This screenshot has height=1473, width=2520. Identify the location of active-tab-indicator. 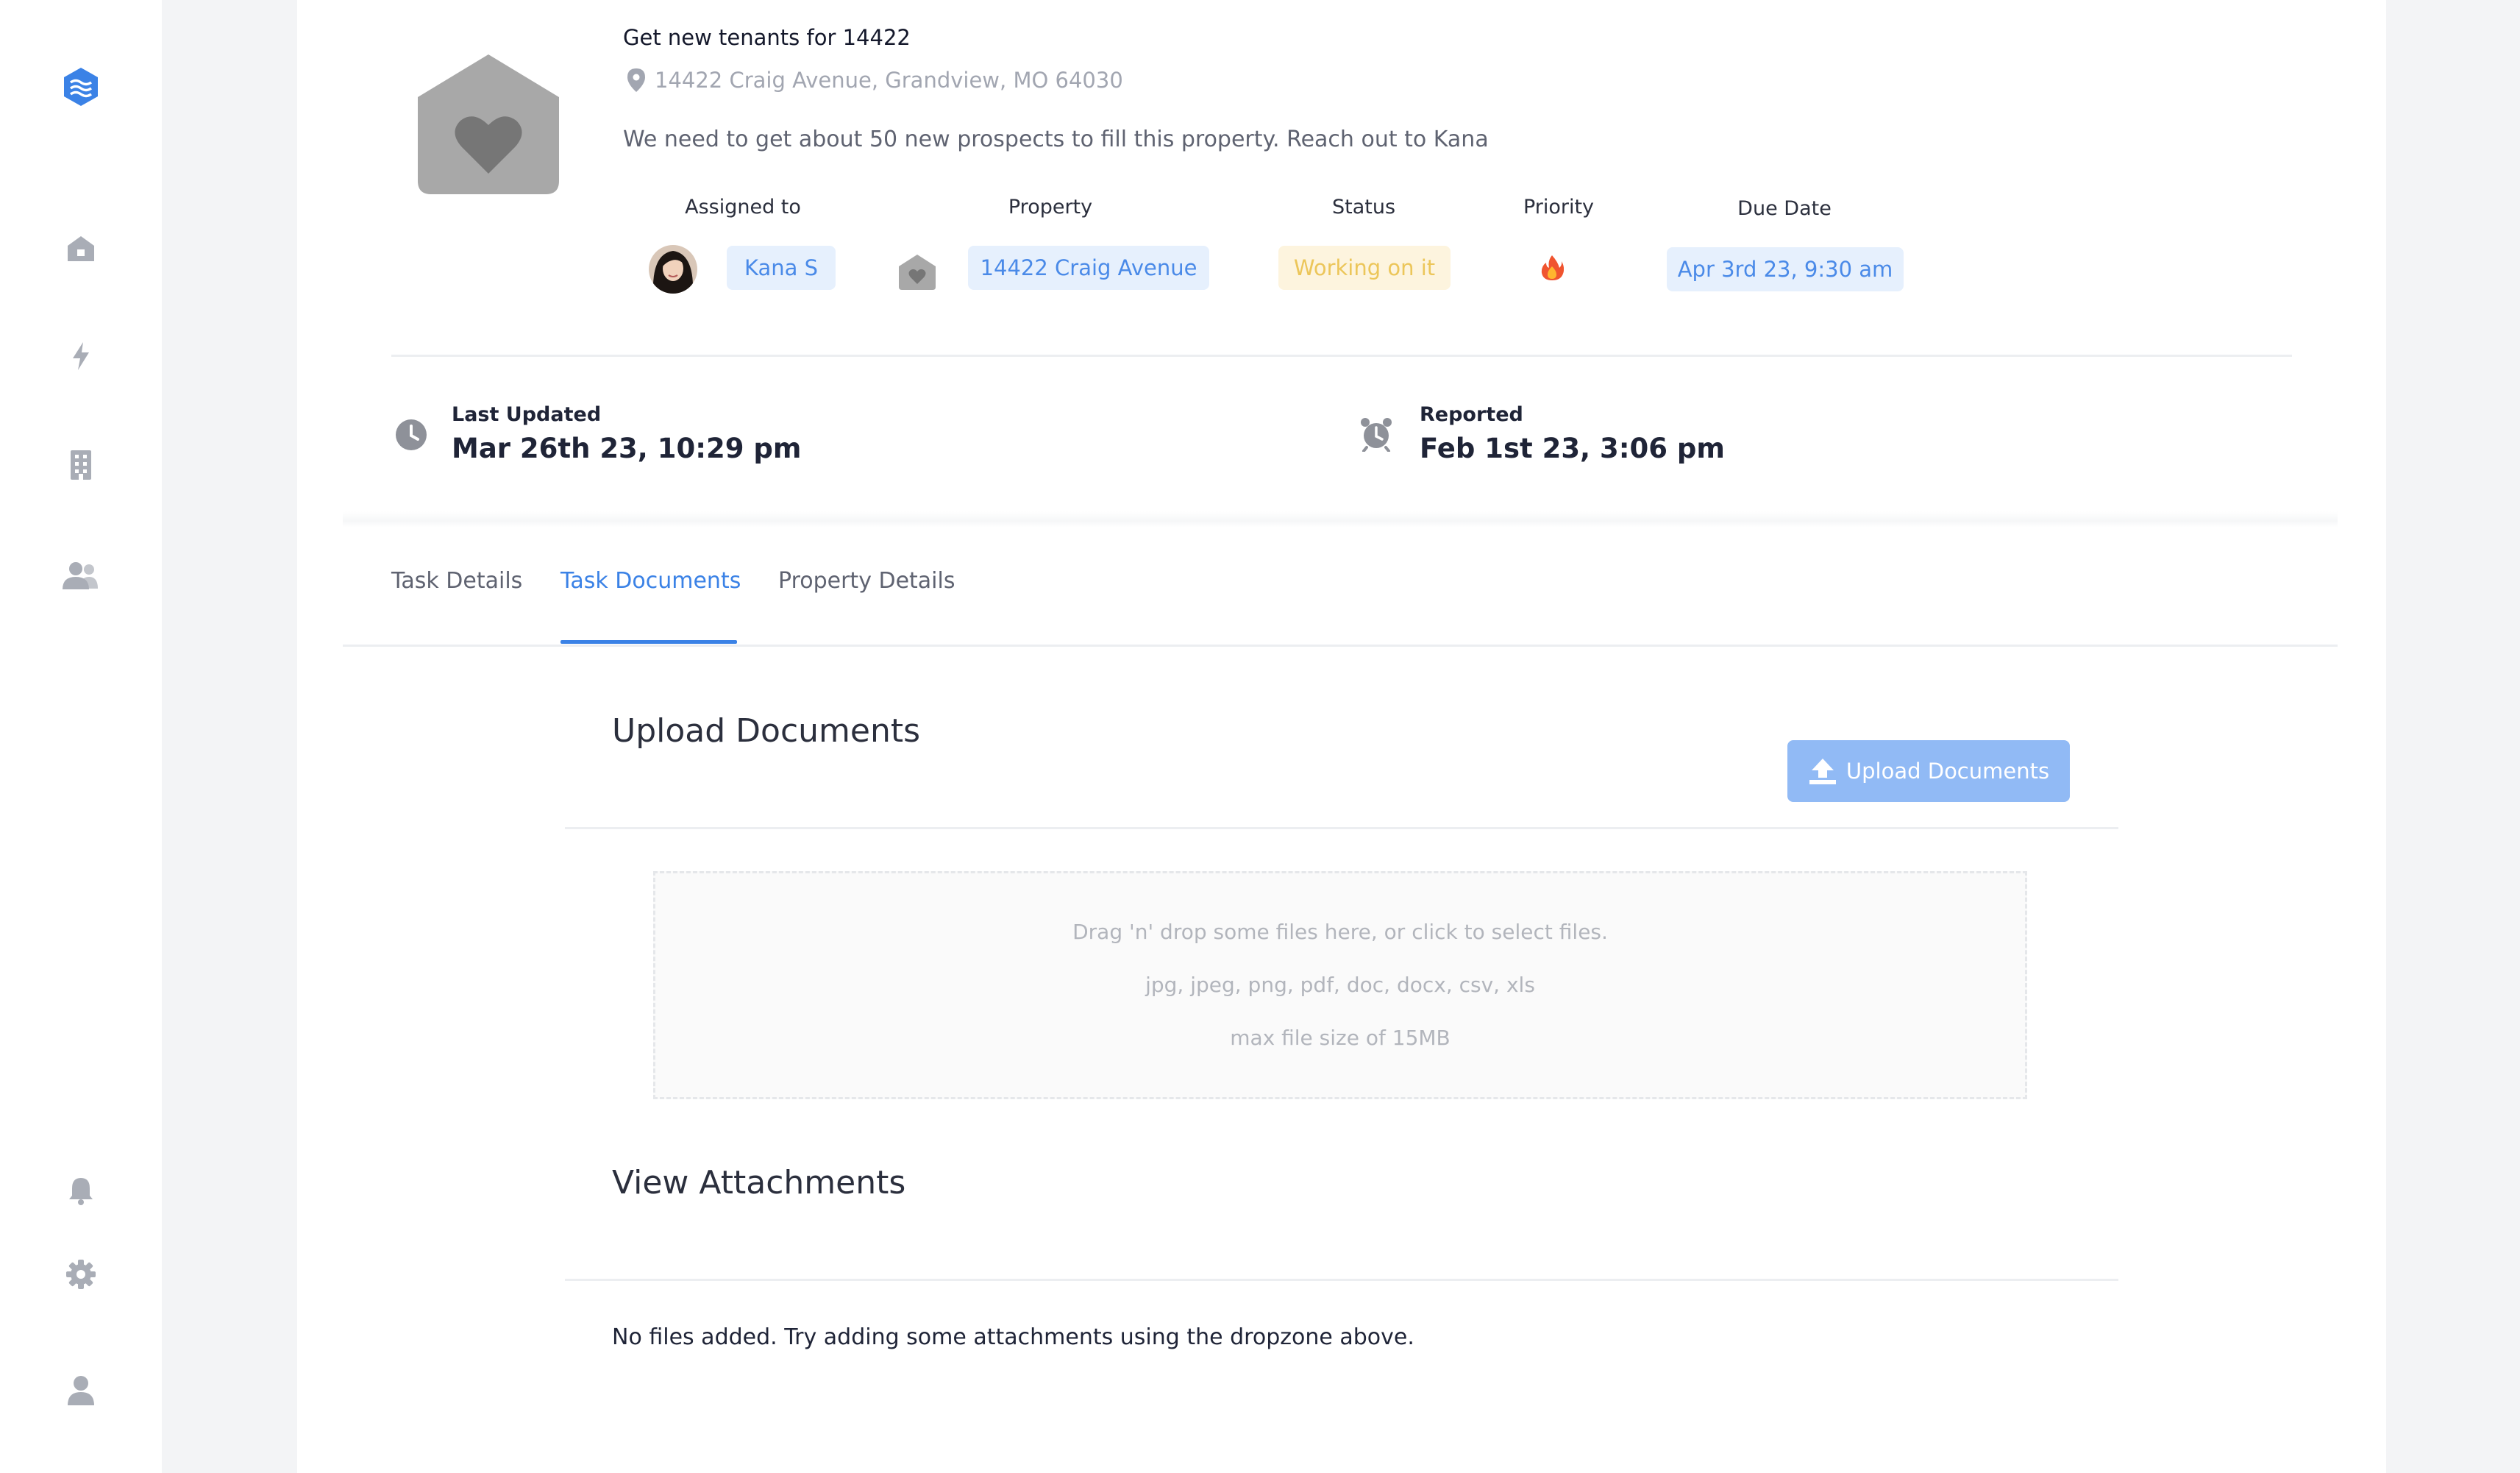
(649, 642).